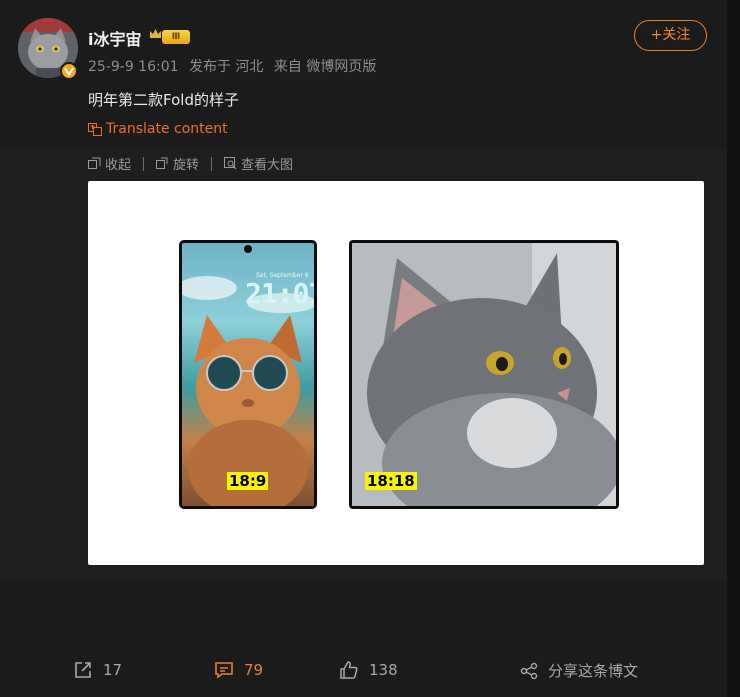 This screenshot has width=740, height=697. What do you see at coordinates (94, 163) in the screenshot?
I see `collapse-icon` at bounding box center [94, 163].